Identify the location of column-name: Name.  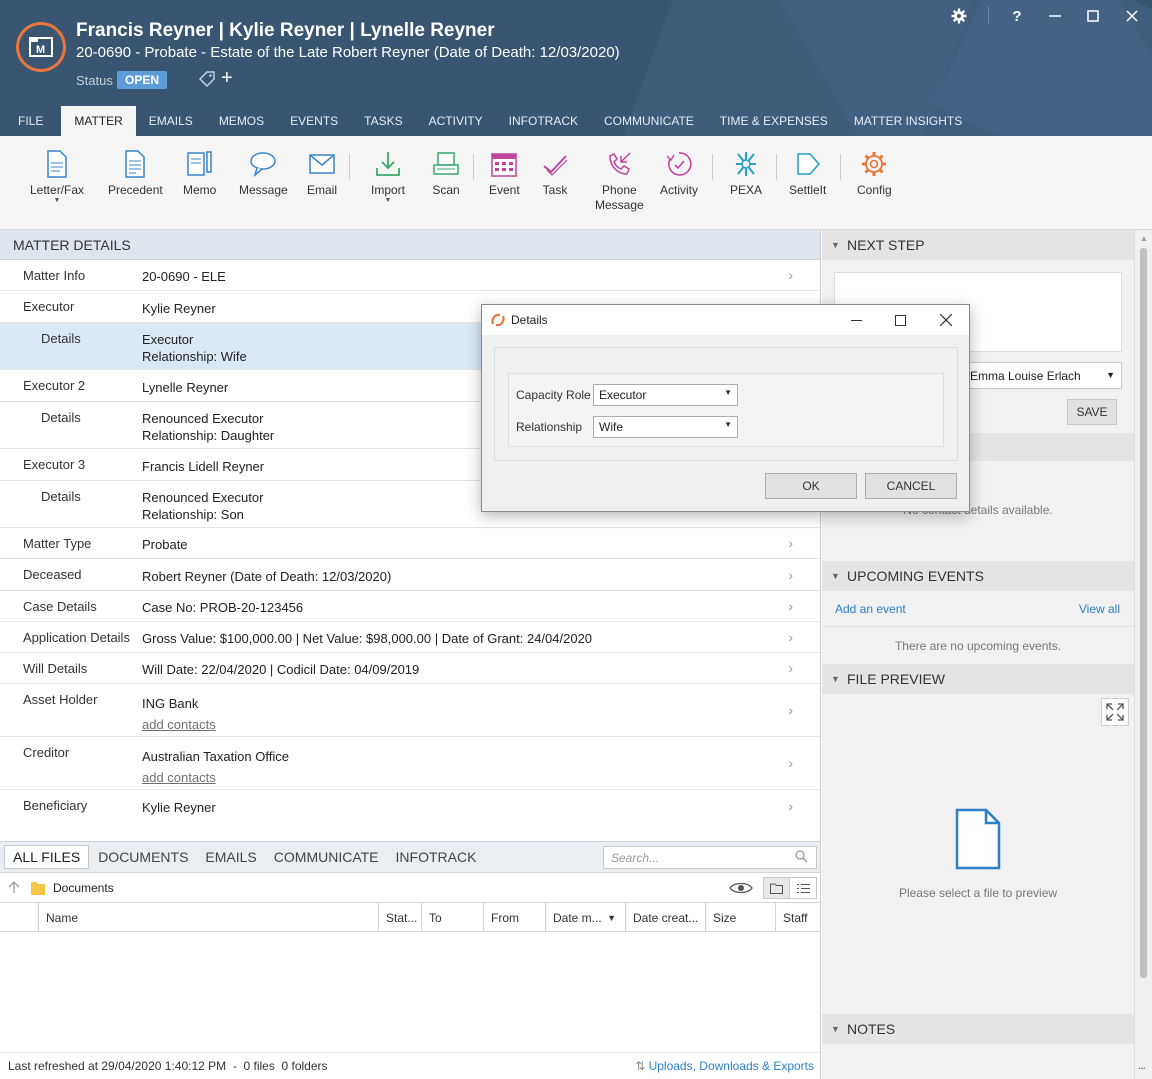
(208, 917).